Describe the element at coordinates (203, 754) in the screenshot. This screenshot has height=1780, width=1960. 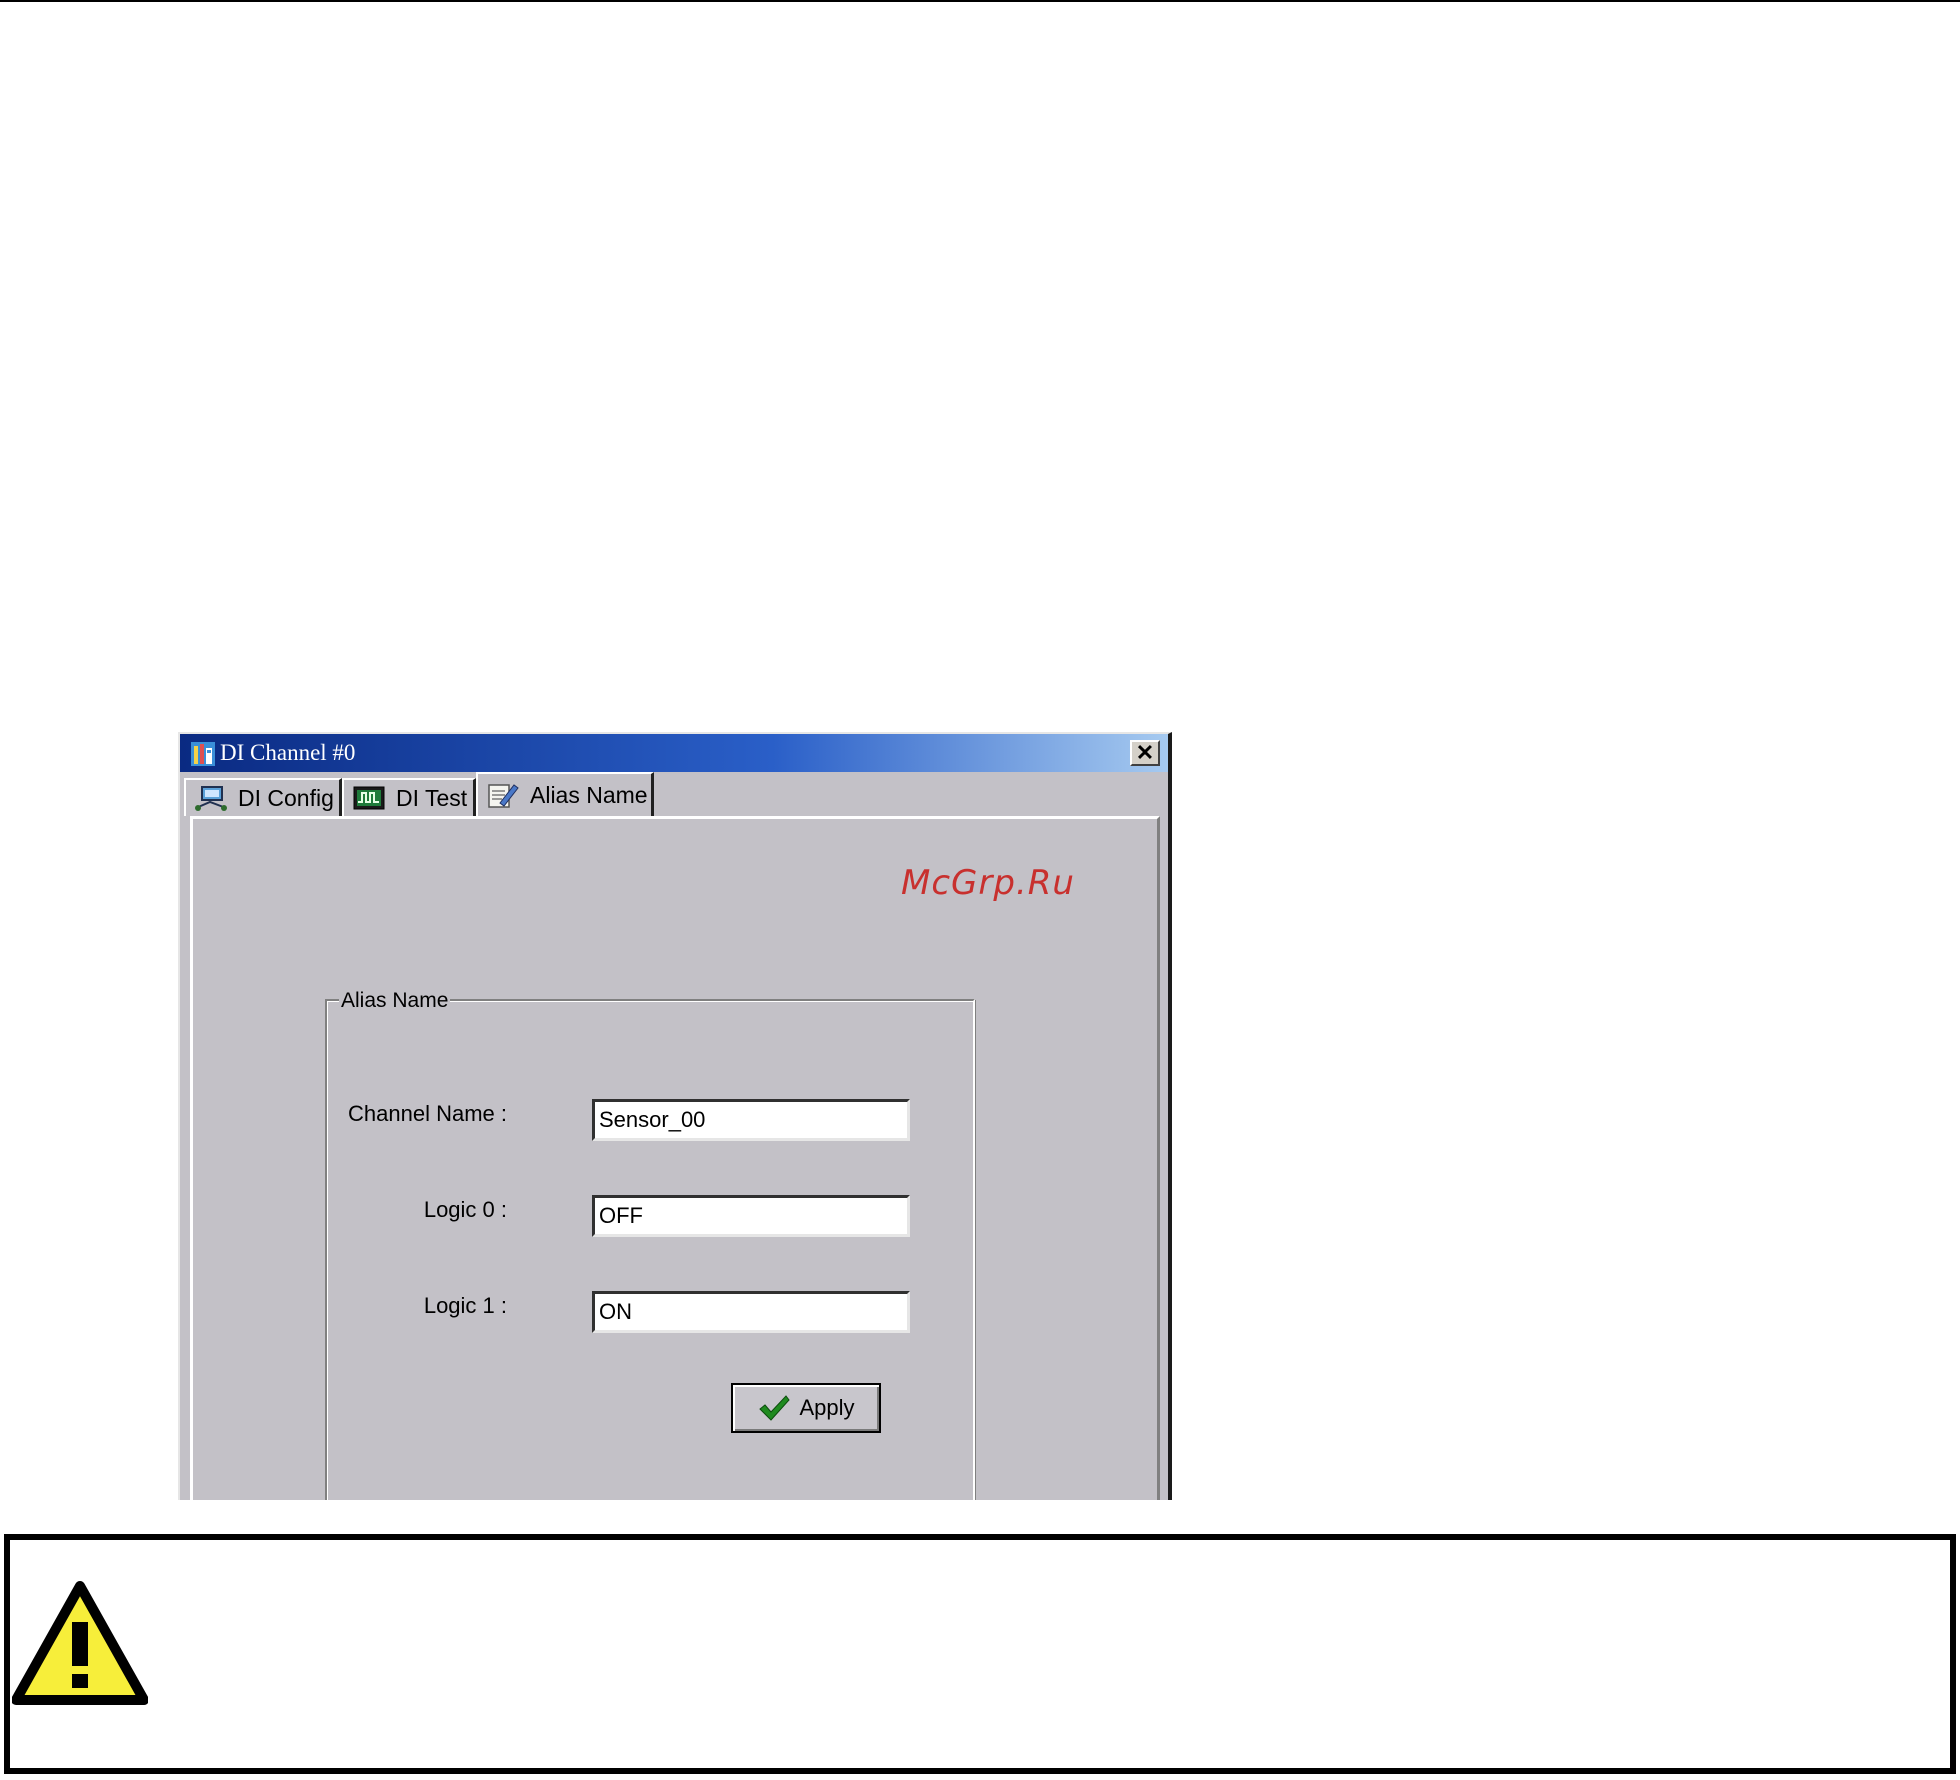
I see `app-icon` at that location.